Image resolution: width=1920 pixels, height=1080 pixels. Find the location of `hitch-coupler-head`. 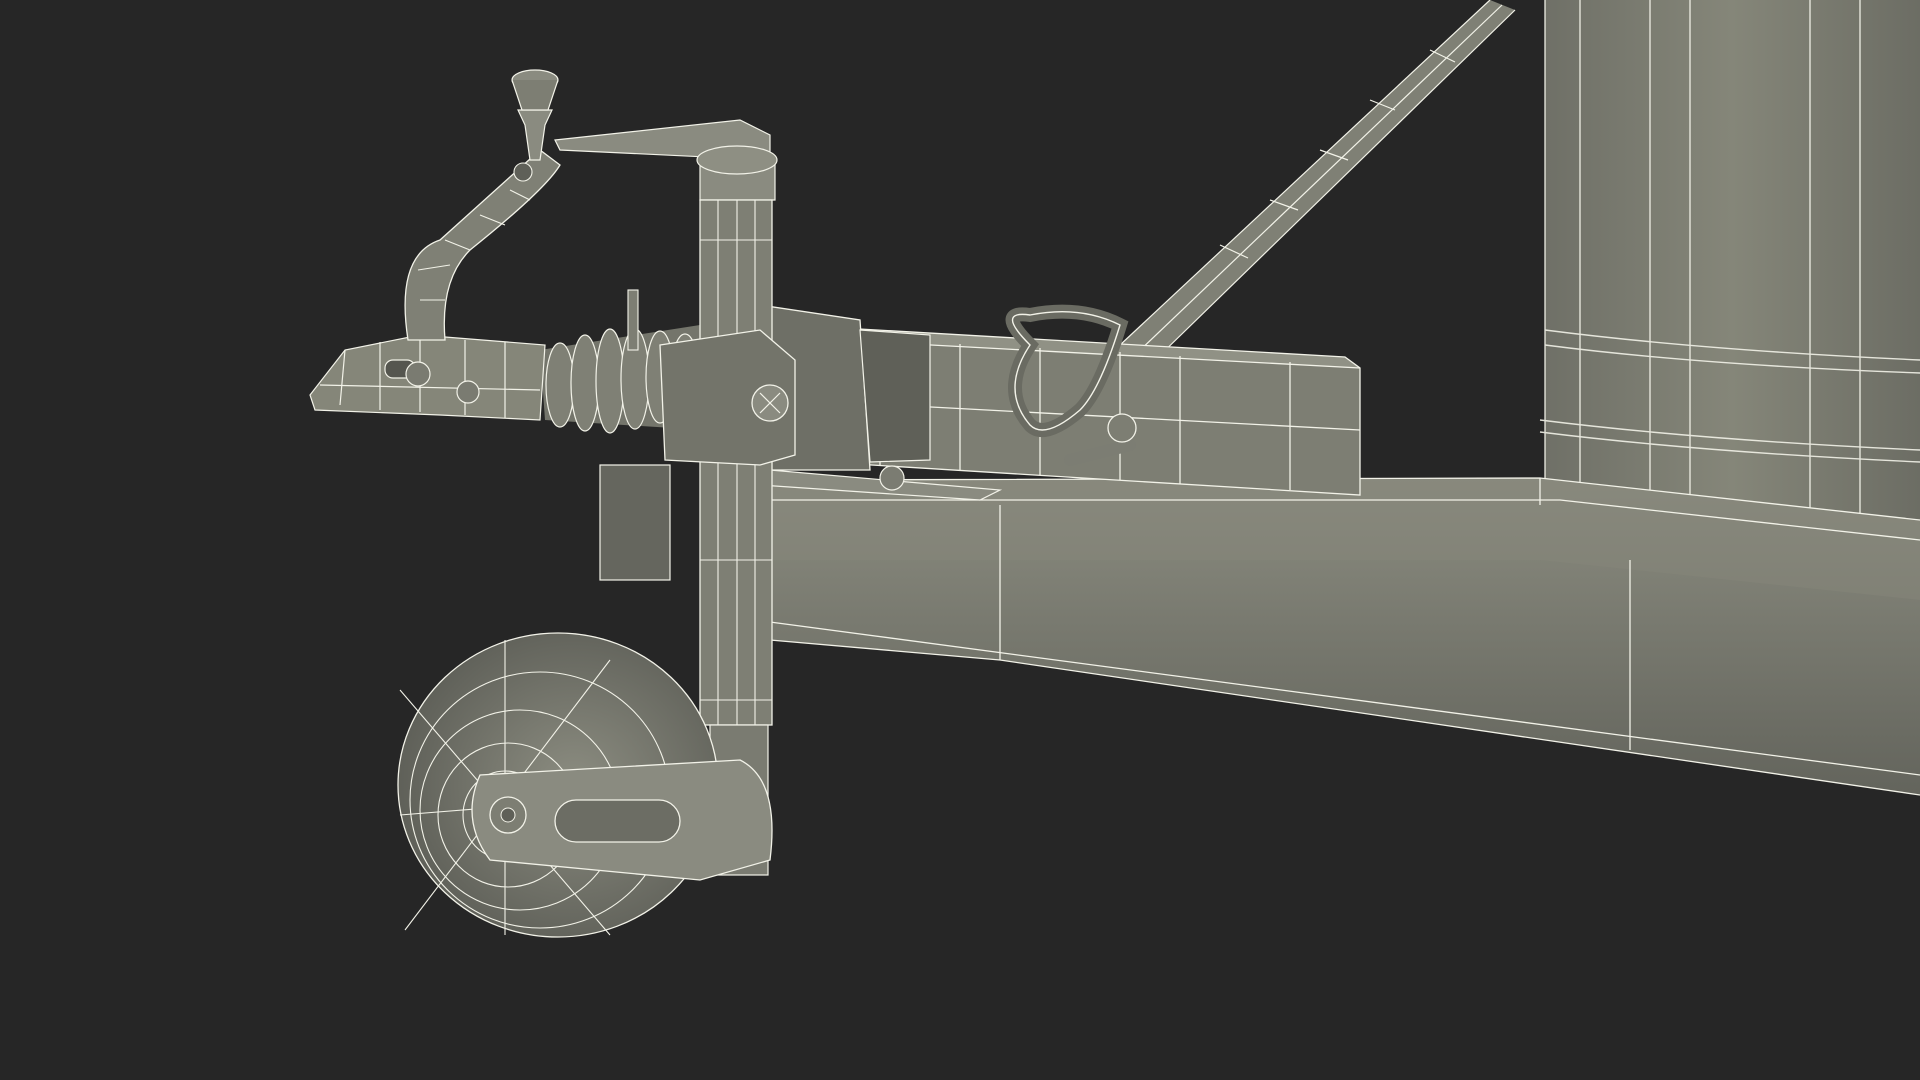

hitch-coupler-head is located at coordinates (427, 377).